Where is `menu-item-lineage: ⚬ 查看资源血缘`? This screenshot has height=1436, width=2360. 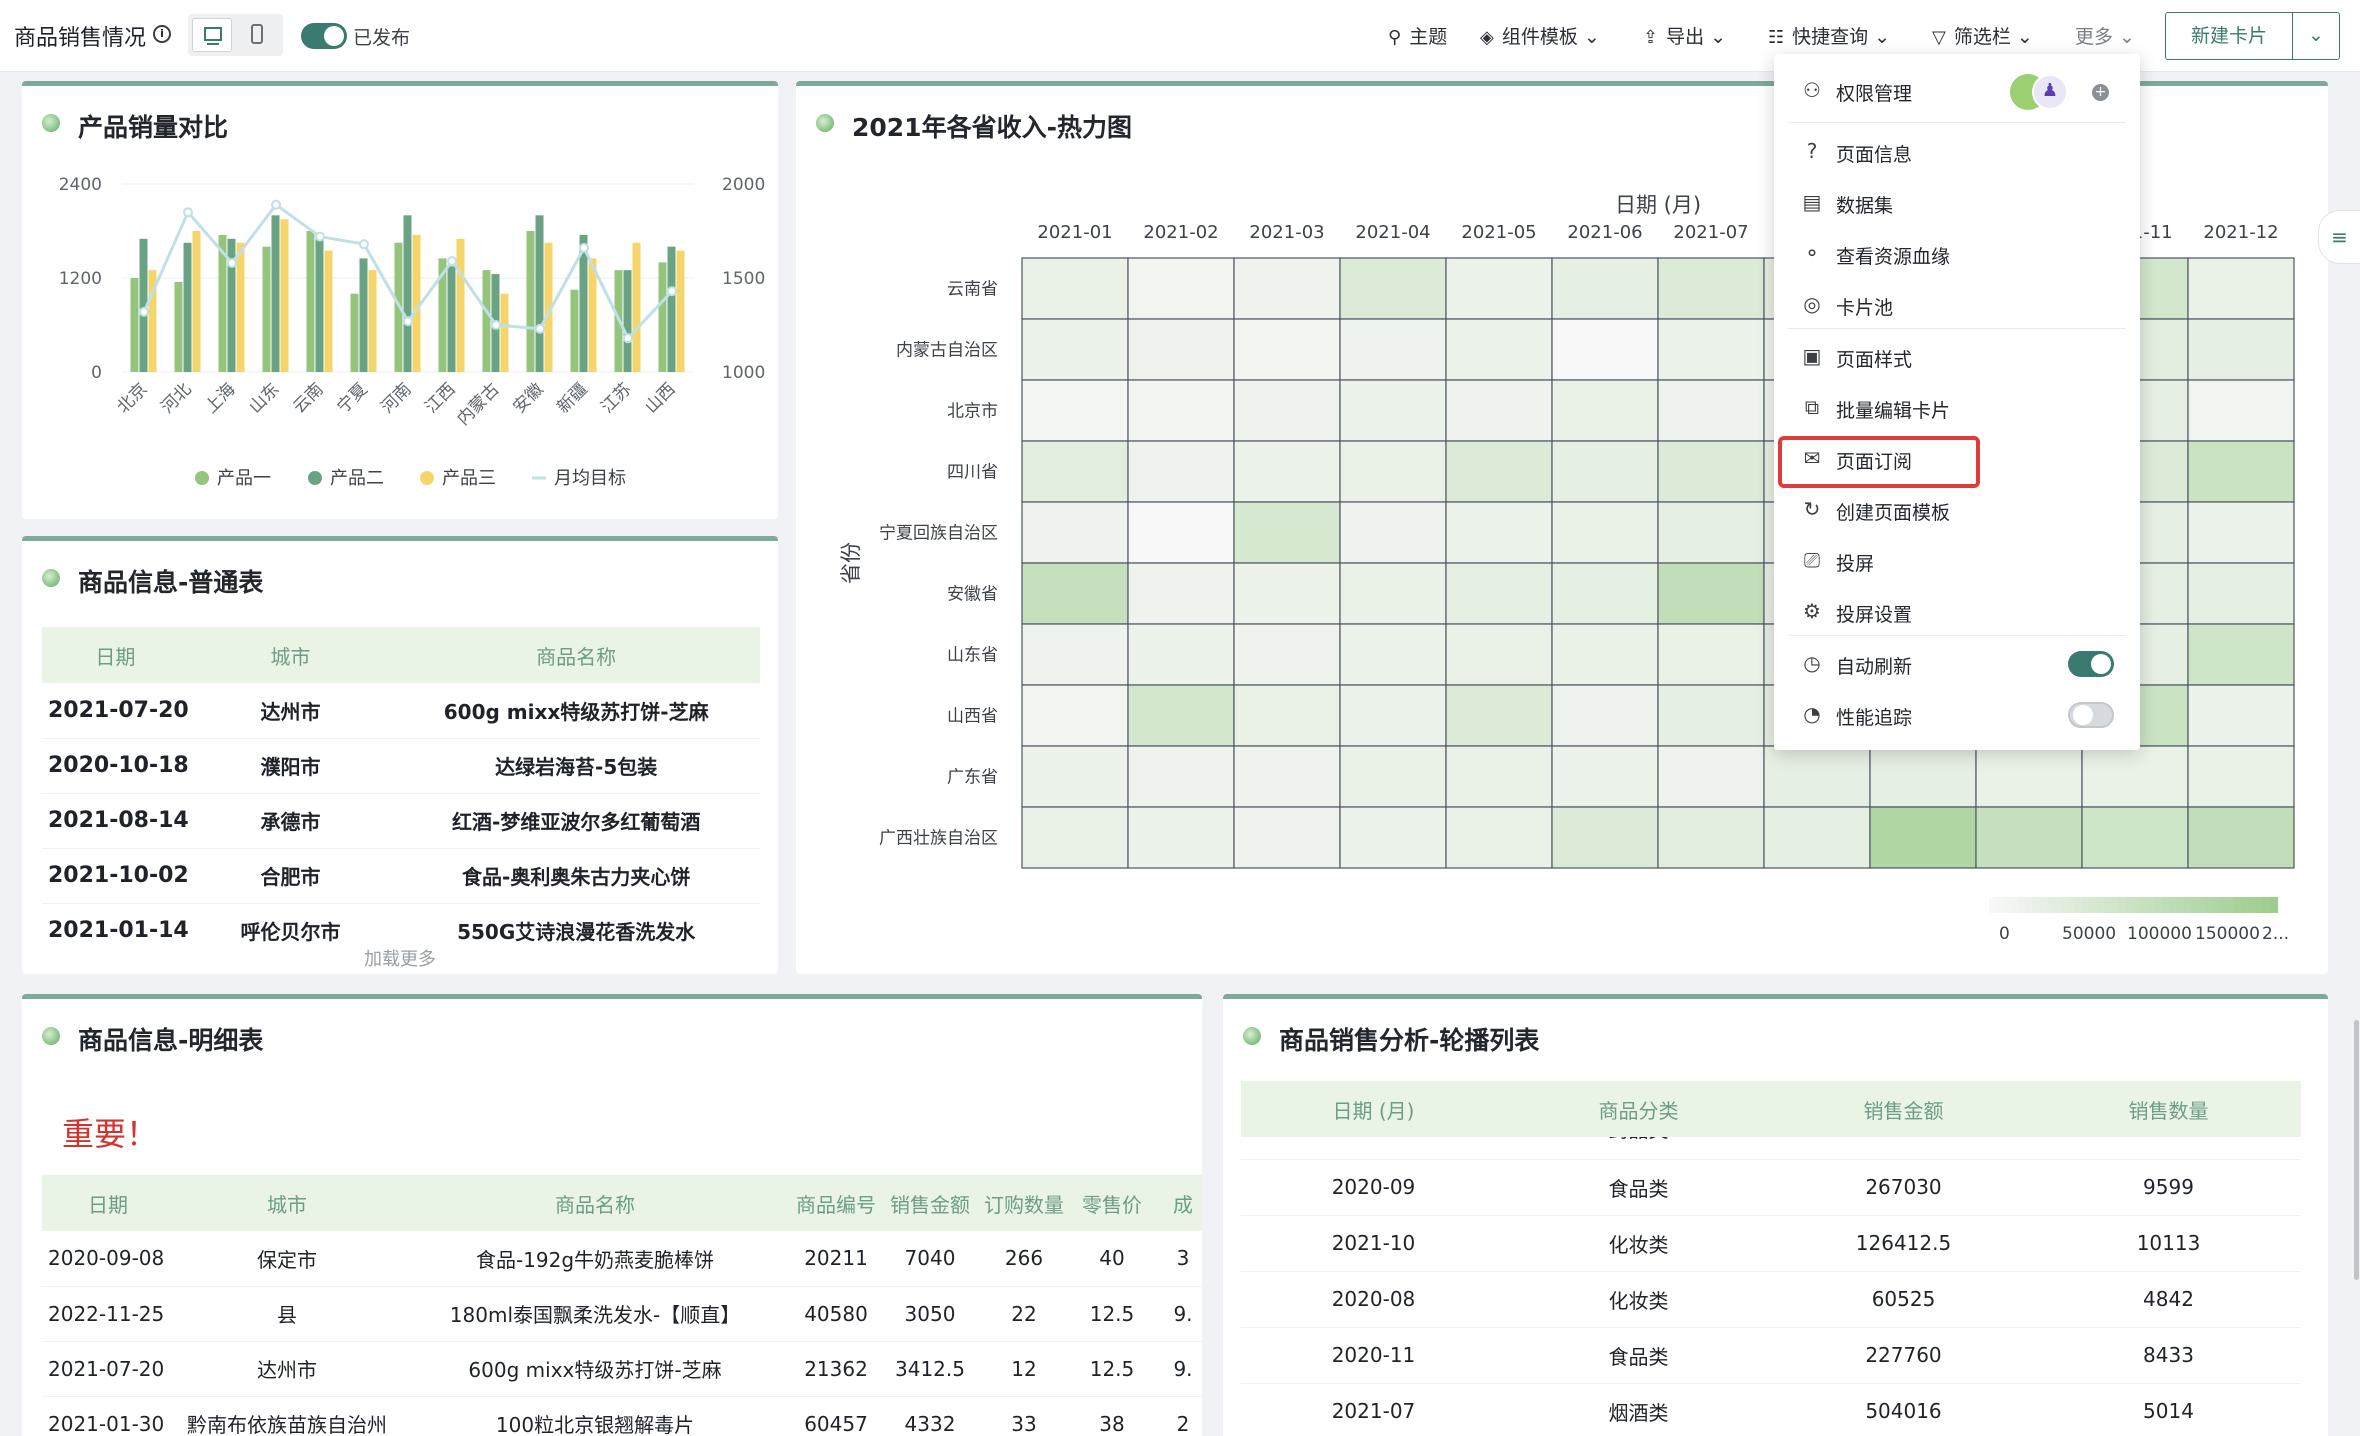 menu-item-lineage: ⚬ 查看资源血缘 is located at coordinates (1957, 254).